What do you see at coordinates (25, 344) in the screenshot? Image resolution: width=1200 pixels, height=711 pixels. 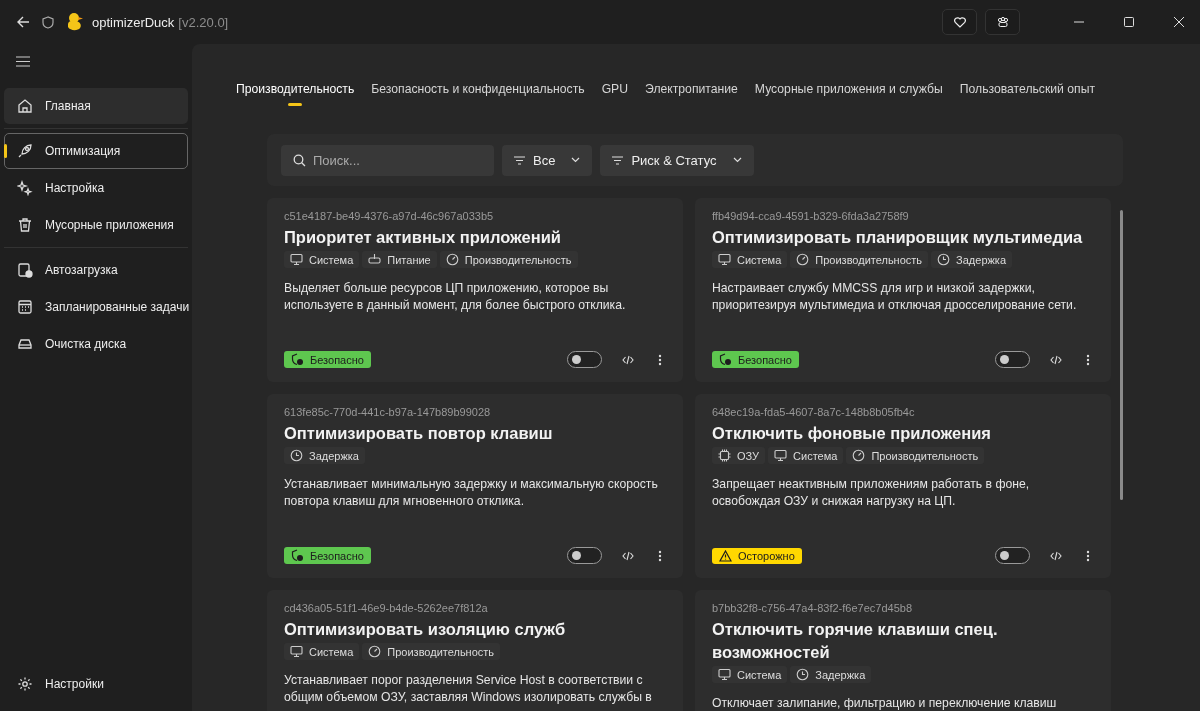 I see `drive-icon` at bounding box center [25, 344].